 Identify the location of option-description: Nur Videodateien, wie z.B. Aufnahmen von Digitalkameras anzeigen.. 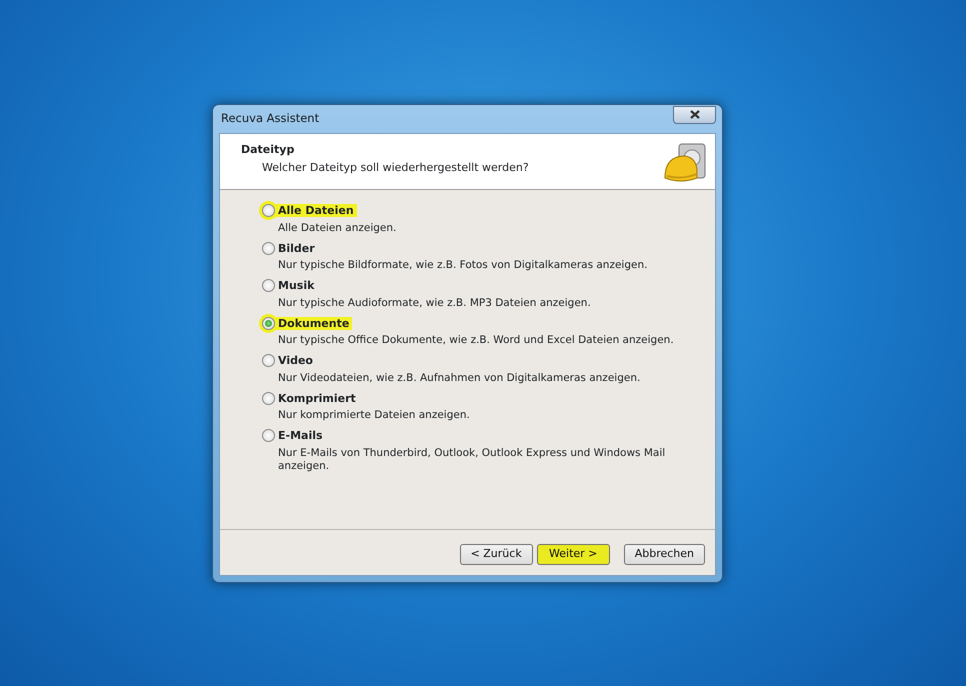
(459, 378).